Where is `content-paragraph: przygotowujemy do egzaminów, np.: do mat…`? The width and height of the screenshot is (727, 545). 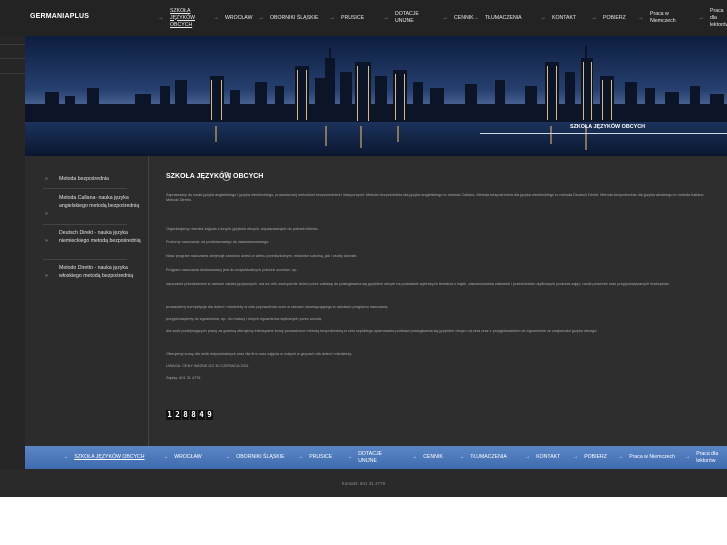 content-paragraph: przygotowujemy do egzaminów, np.: do mat… is located at coordinates (244, 319).